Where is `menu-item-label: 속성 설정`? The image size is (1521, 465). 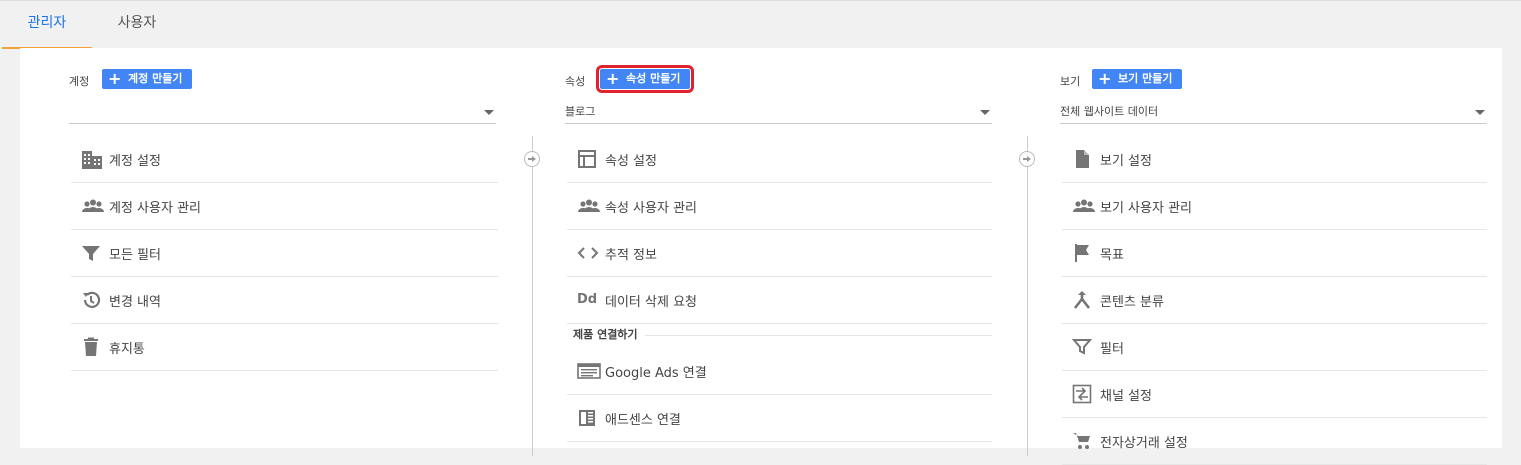
menu-item-label: 속성 설정 is located at coordinates (631, 161).